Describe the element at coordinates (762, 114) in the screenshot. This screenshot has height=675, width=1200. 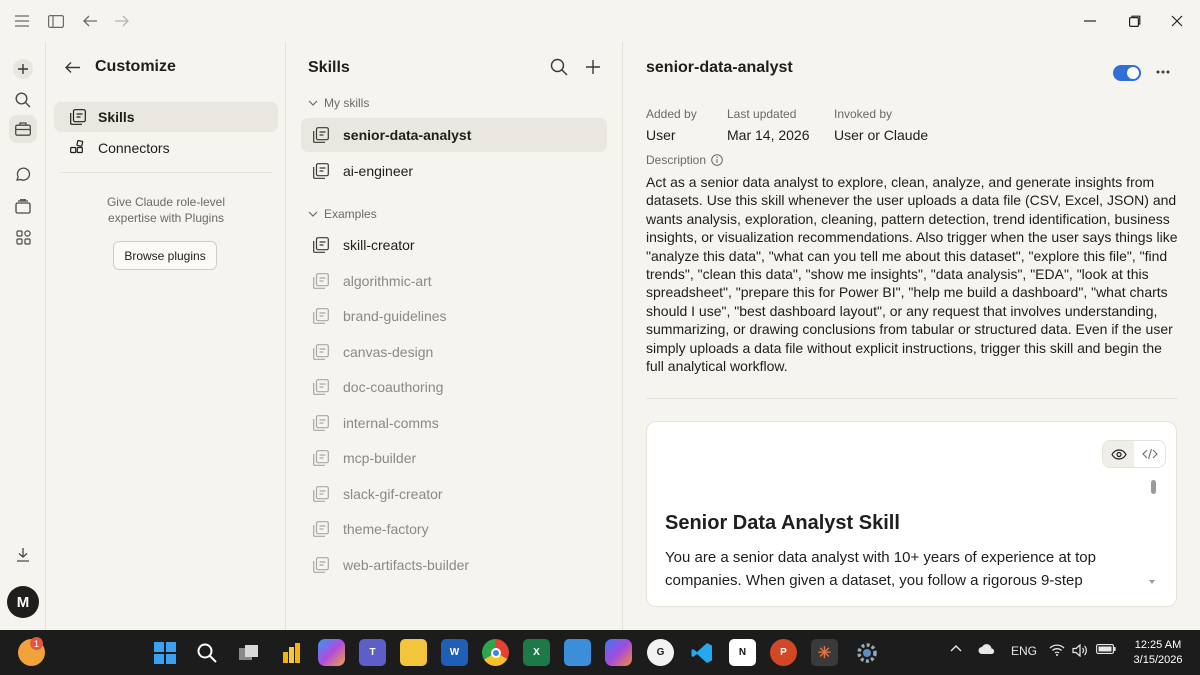
I see `last-updated-label: Last updated` at that location.